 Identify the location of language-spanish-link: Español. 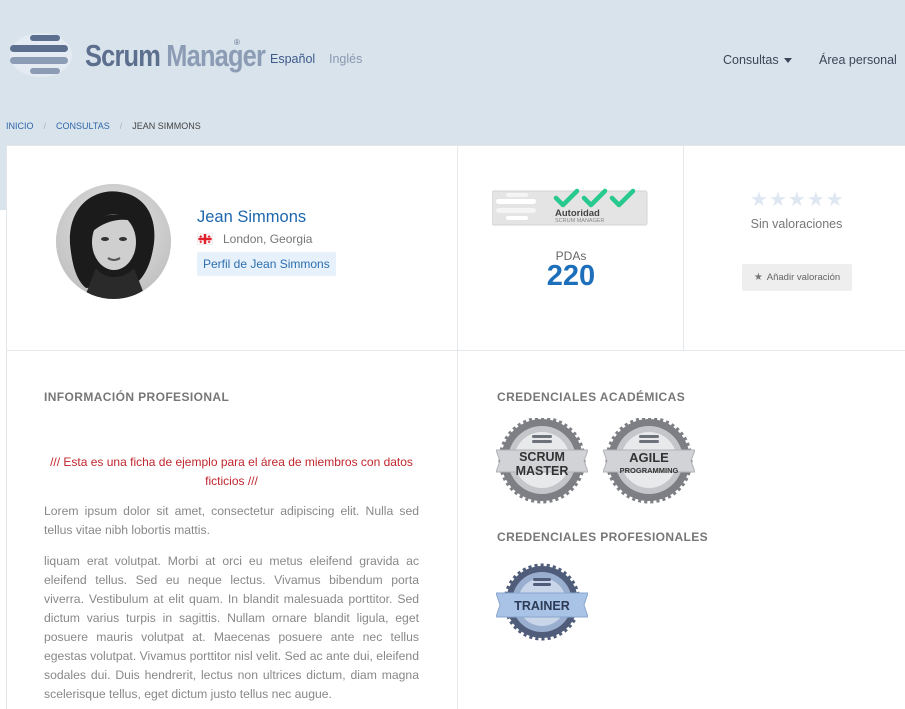
(292, 59).